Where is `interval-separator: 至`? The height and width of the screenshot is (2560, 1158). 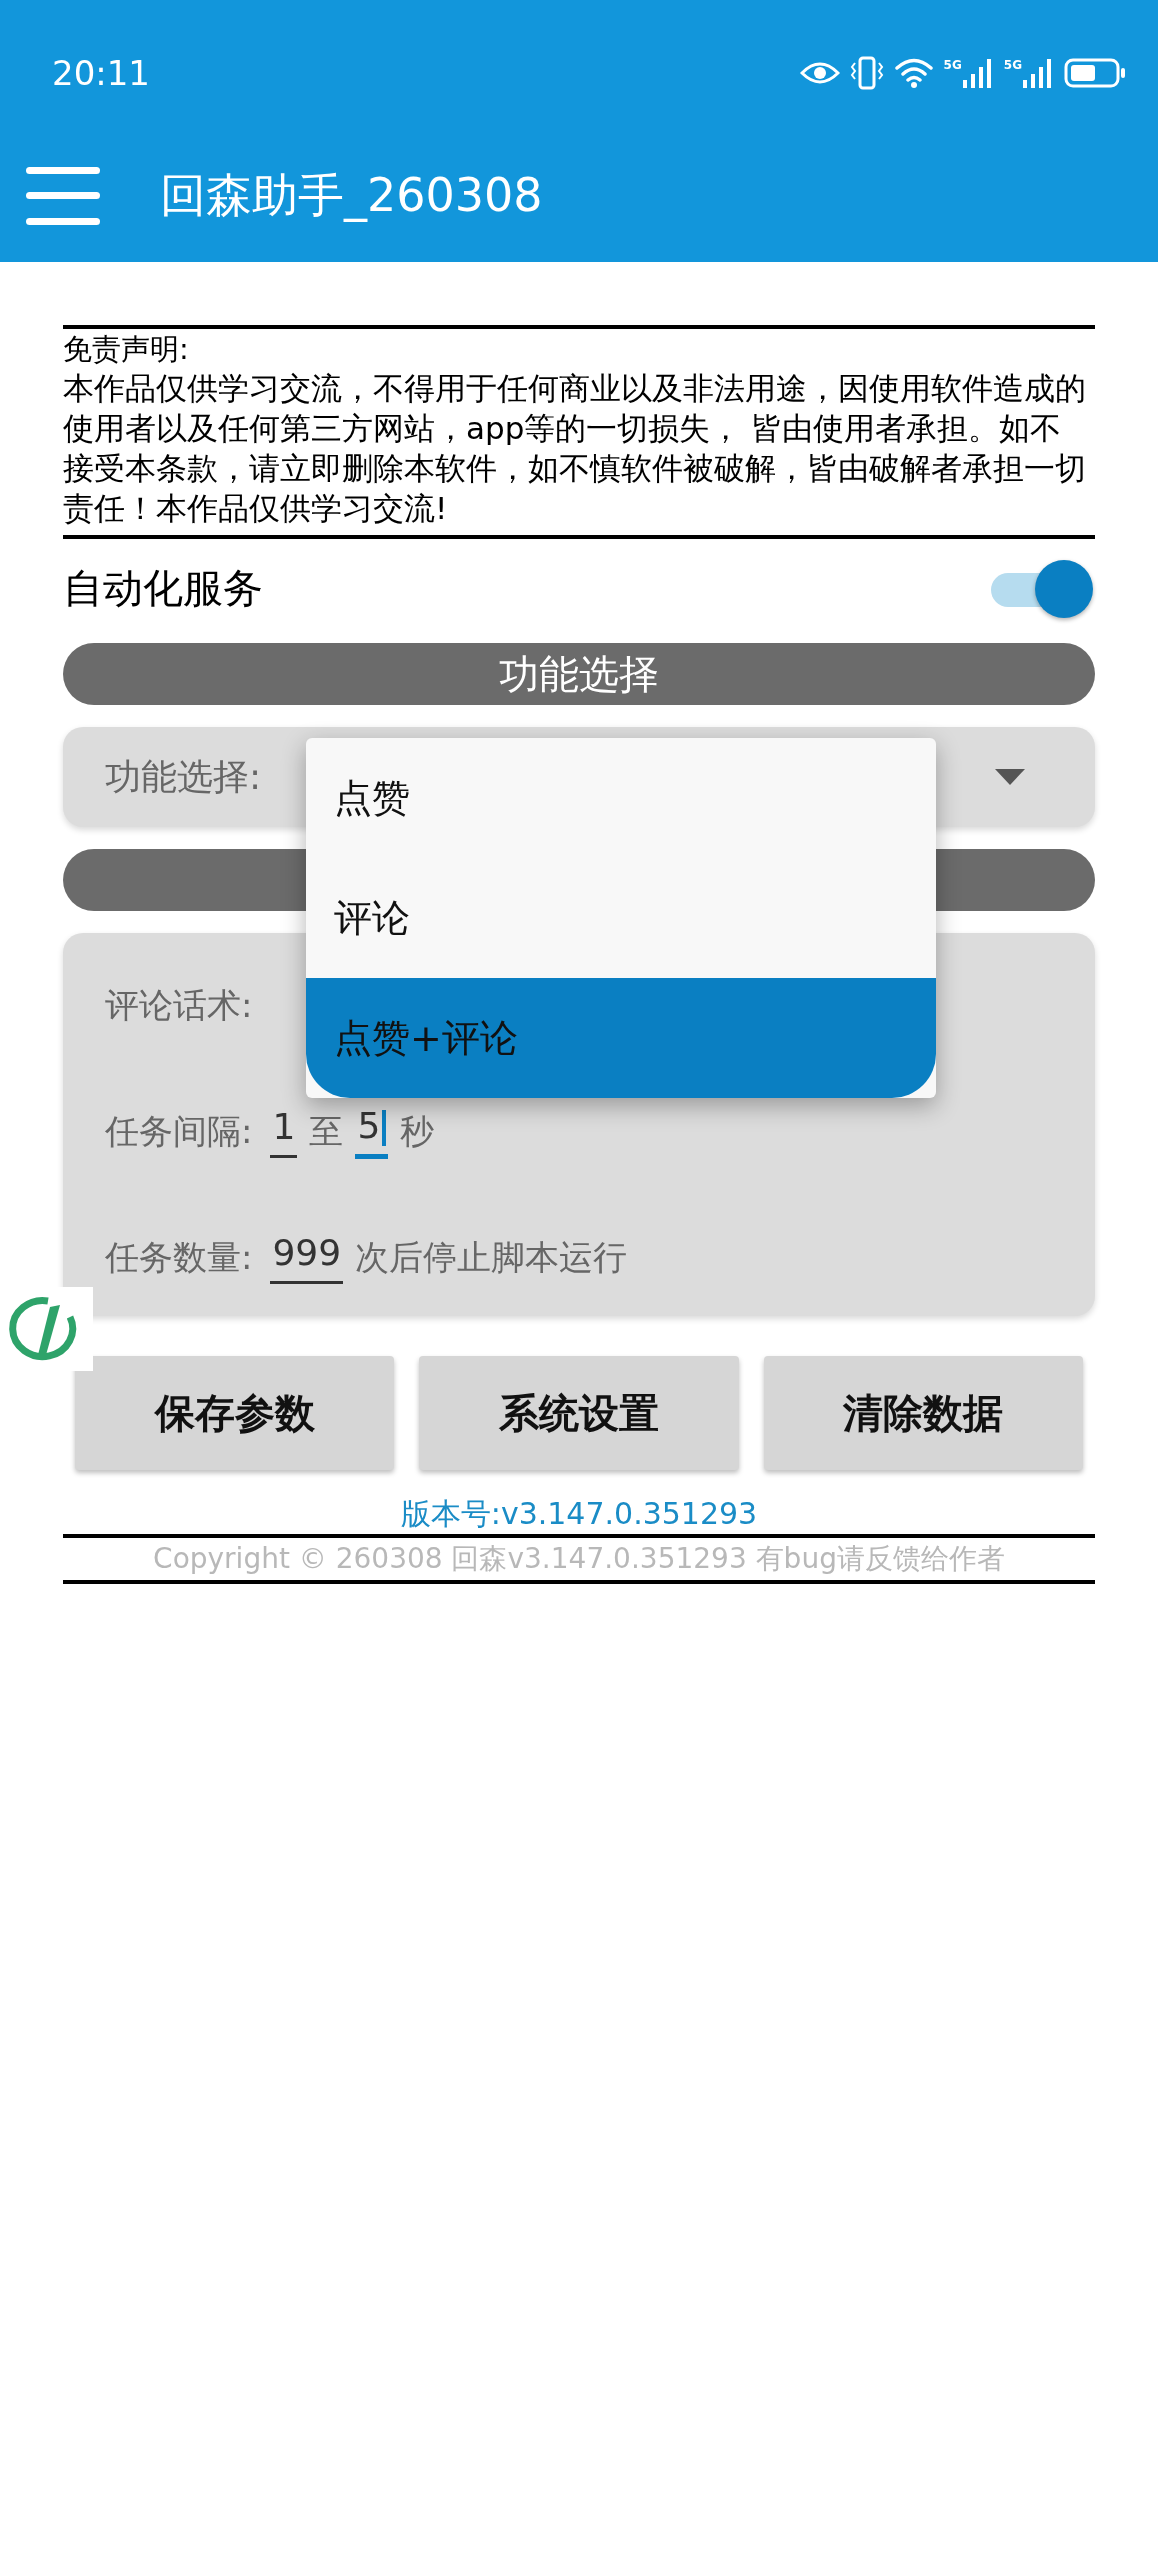
interval-separator: 至 is located at coordinates (326, 1131).